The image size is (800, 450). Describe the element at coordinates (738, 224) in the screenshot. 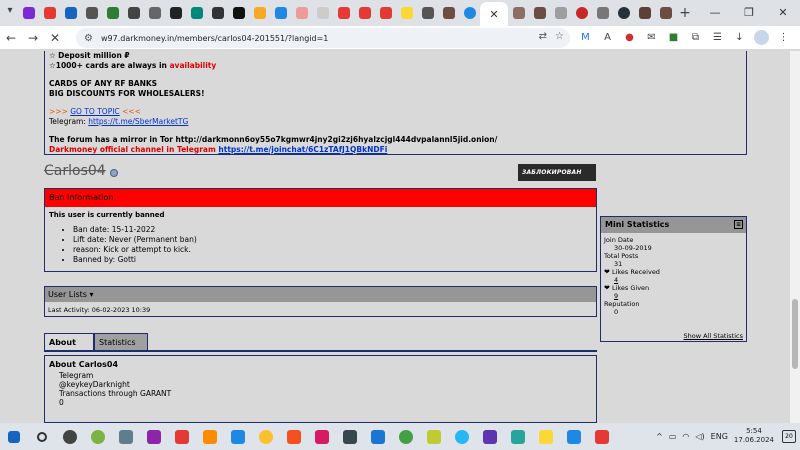

I see `collapse-box-icon: ≡` at that location.